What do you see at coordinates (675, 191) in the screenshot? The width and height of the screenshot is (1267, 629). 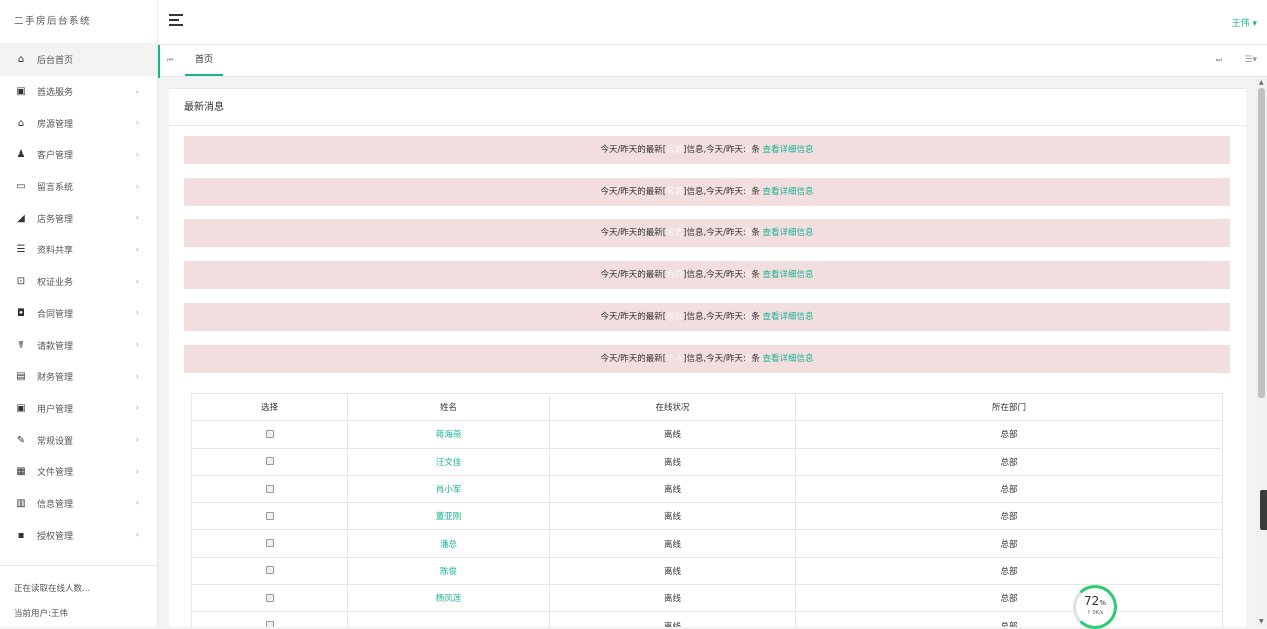 I see `alert-category: 客源` at bounding box center [675, 191].